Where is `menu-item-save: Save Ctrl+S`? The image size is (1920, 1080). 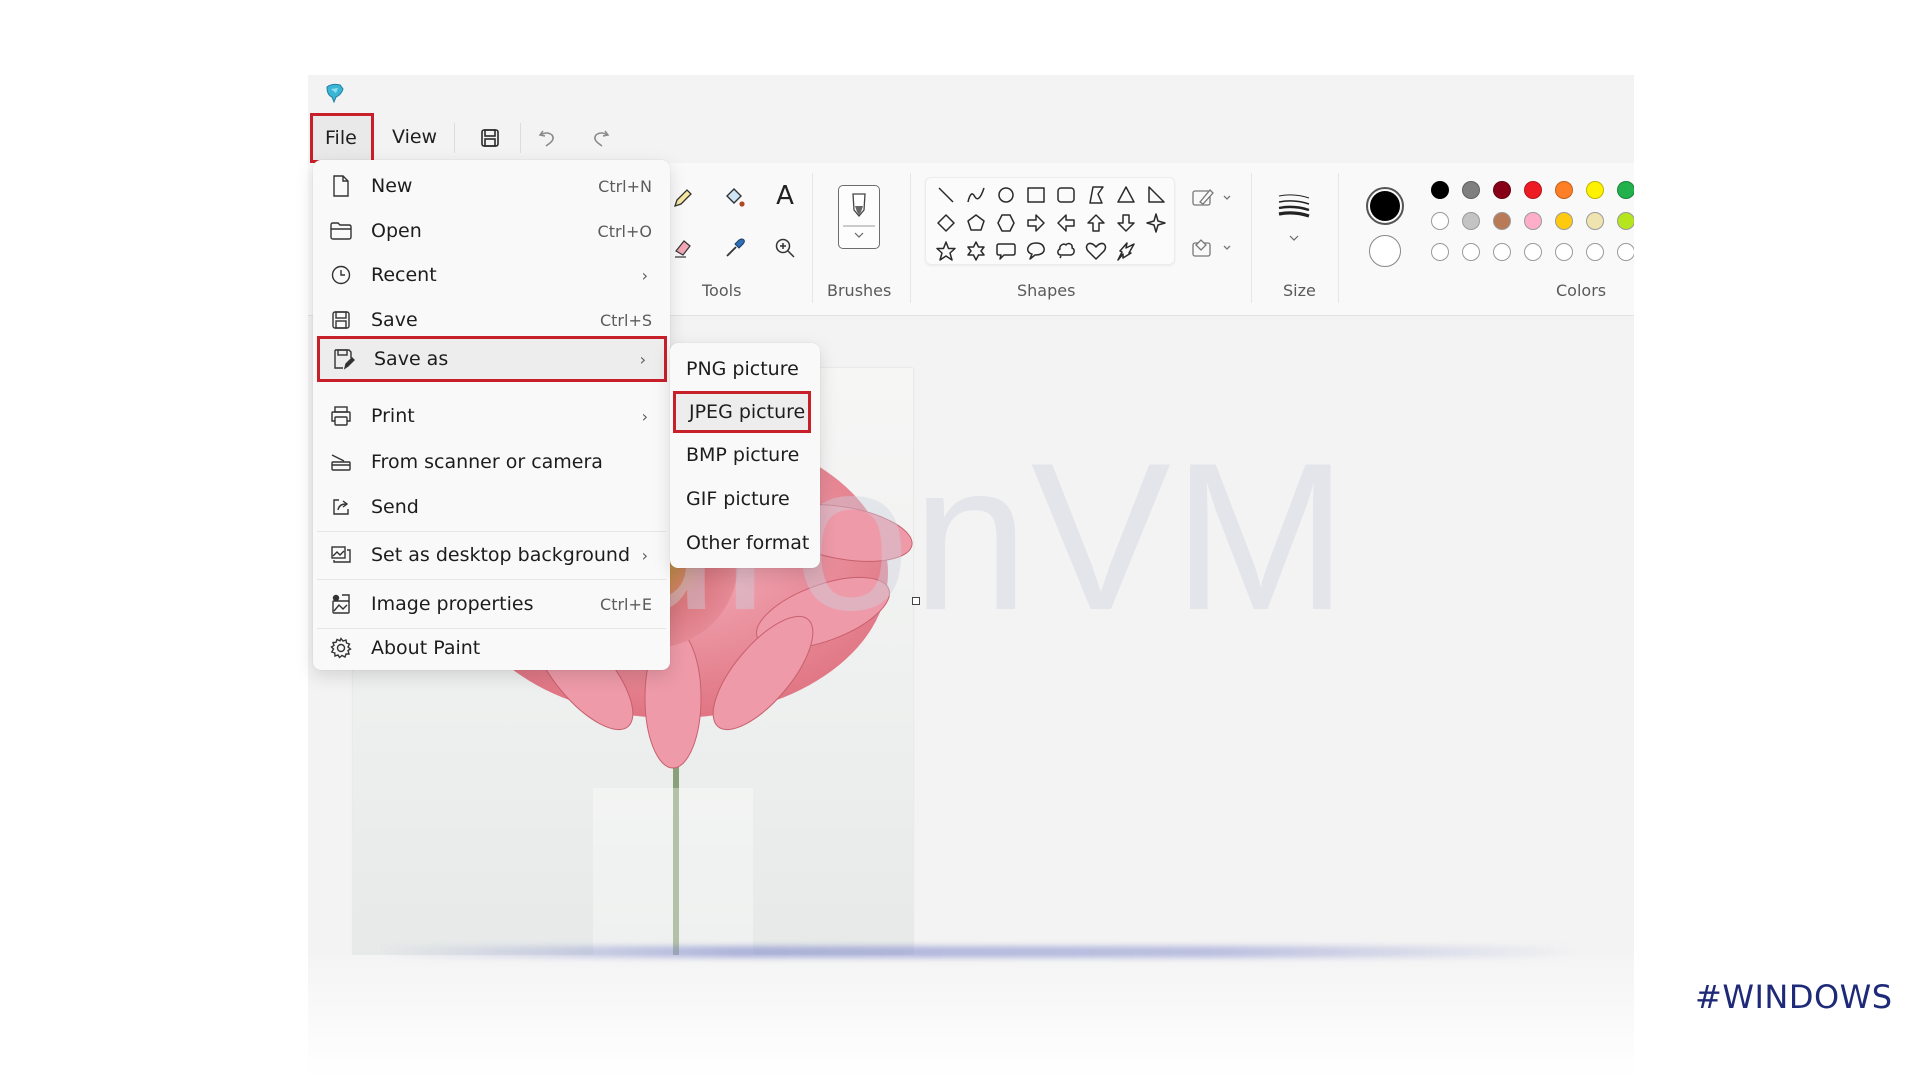 menu-item-save: Save Ctrl+S is located at coordinates (491, 320).